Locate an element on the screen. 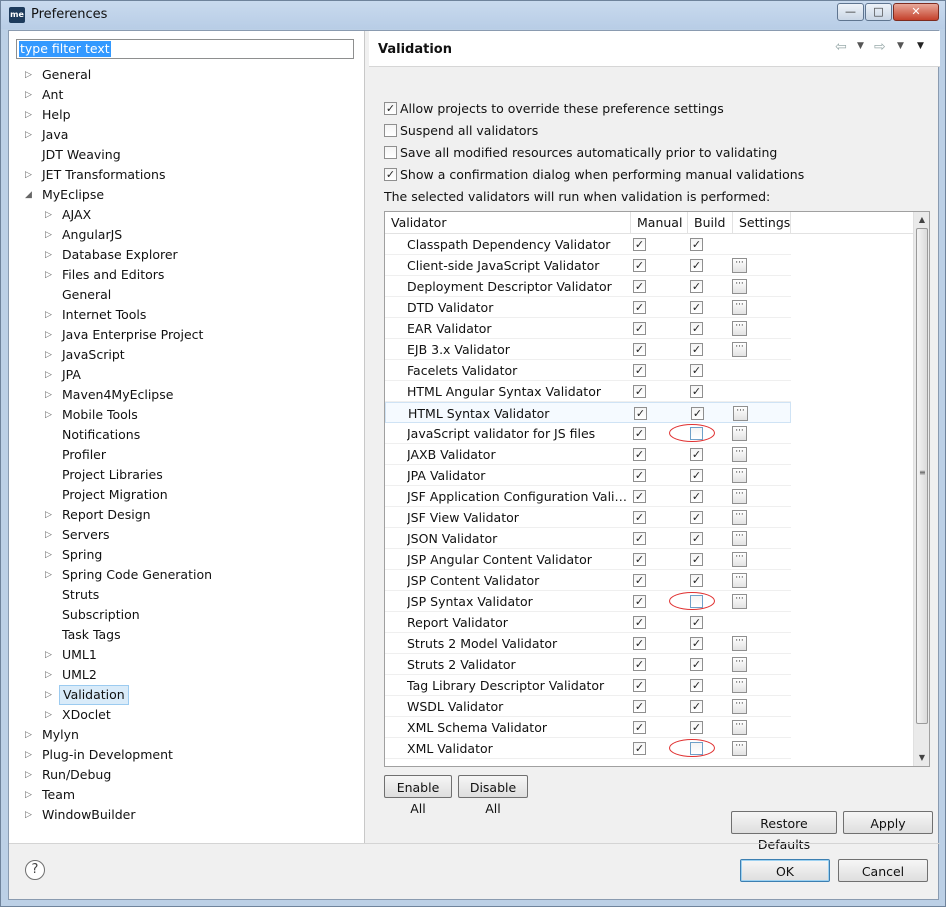 This screenshot has height=907, width=946. scroll-thumb: ≡ is located at coordinates (922, 476).